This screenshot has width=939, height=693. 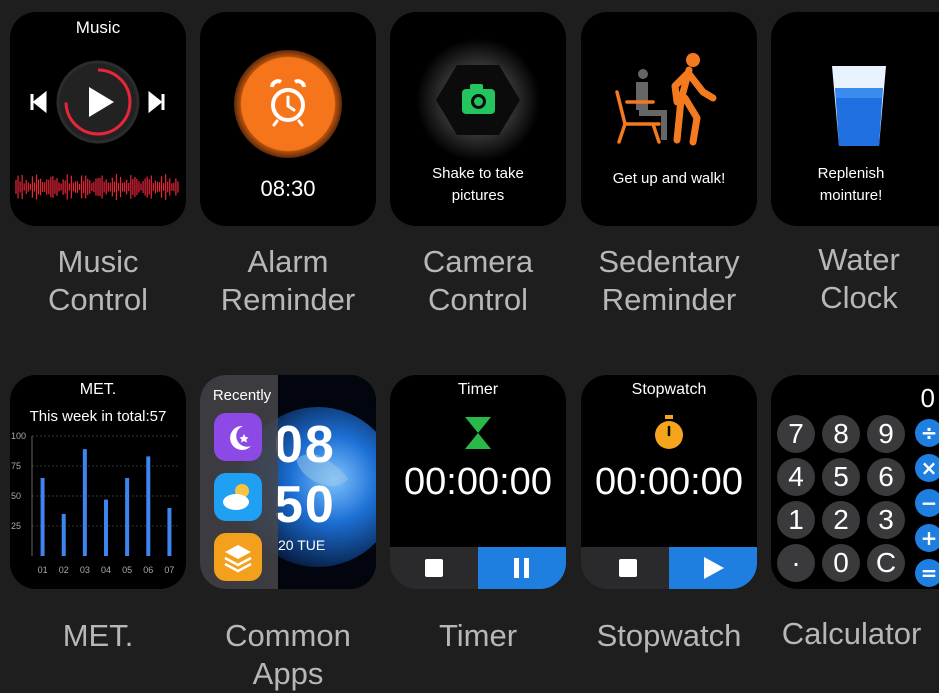 I want to click on calculator-tile: 0 7 8 9 4 5 6 1 2 3 · 0 C ÷ × − + =, so click(x=855, y=482).